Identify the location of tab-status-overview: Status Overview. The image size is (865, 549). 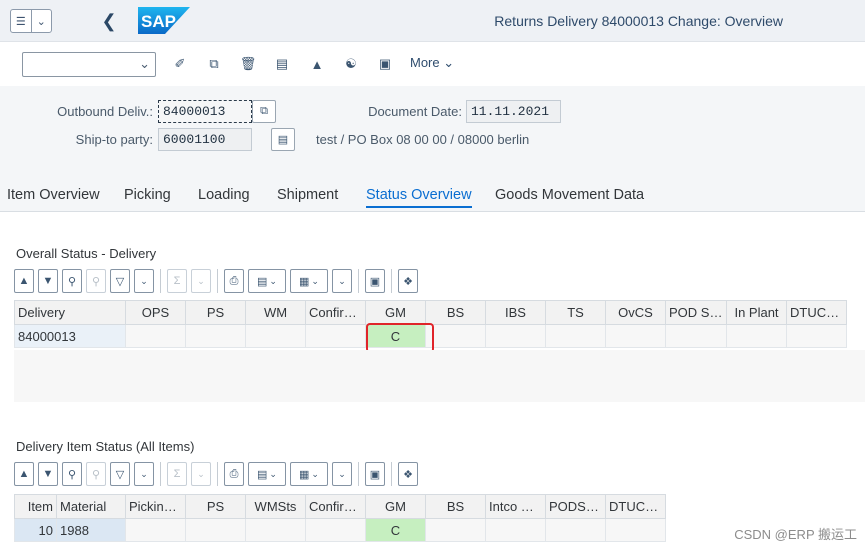
(419, 197).